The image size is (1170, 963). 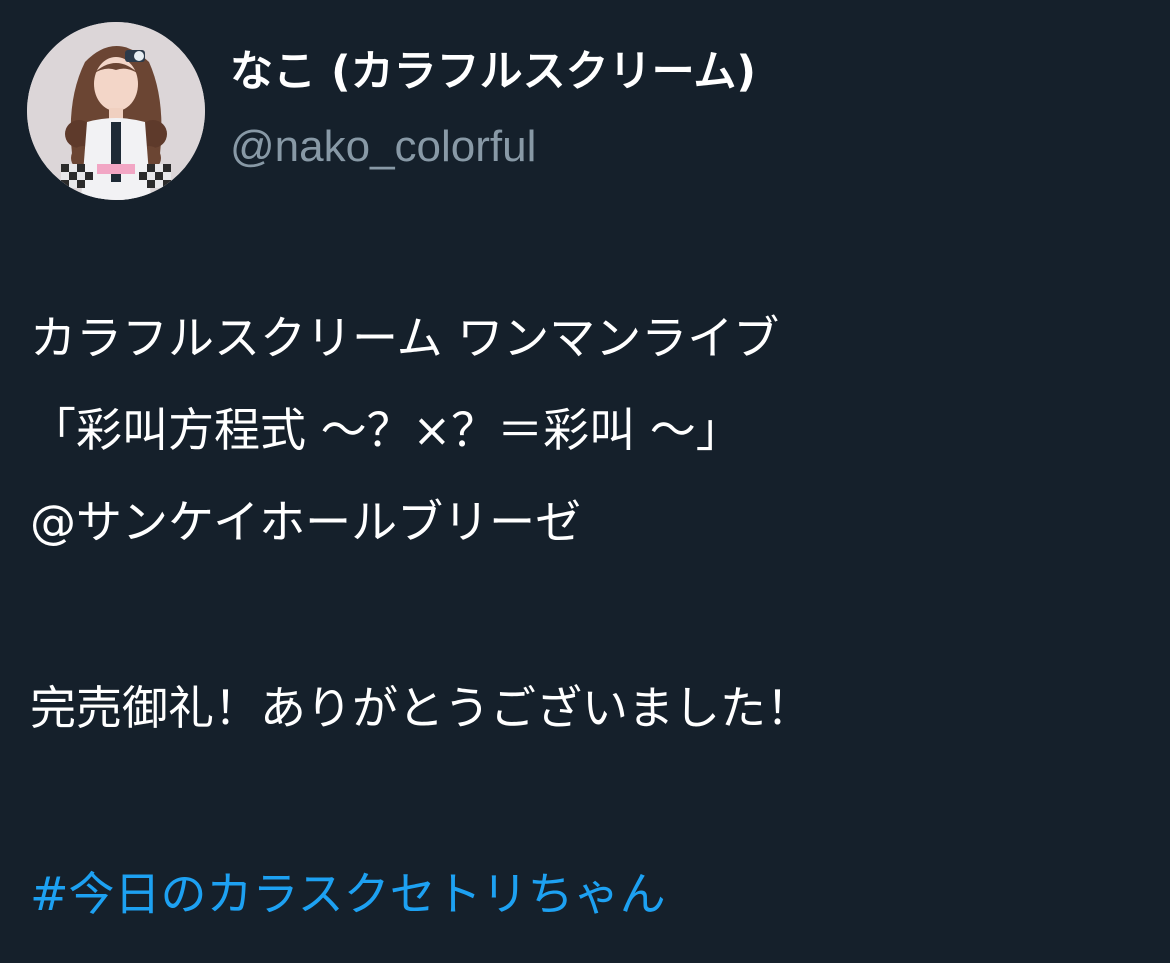 I want to click on tweet-text-line: 「彩叫方程式 〜？×？＝彩叫 〜」, so click(x=386, y=430).